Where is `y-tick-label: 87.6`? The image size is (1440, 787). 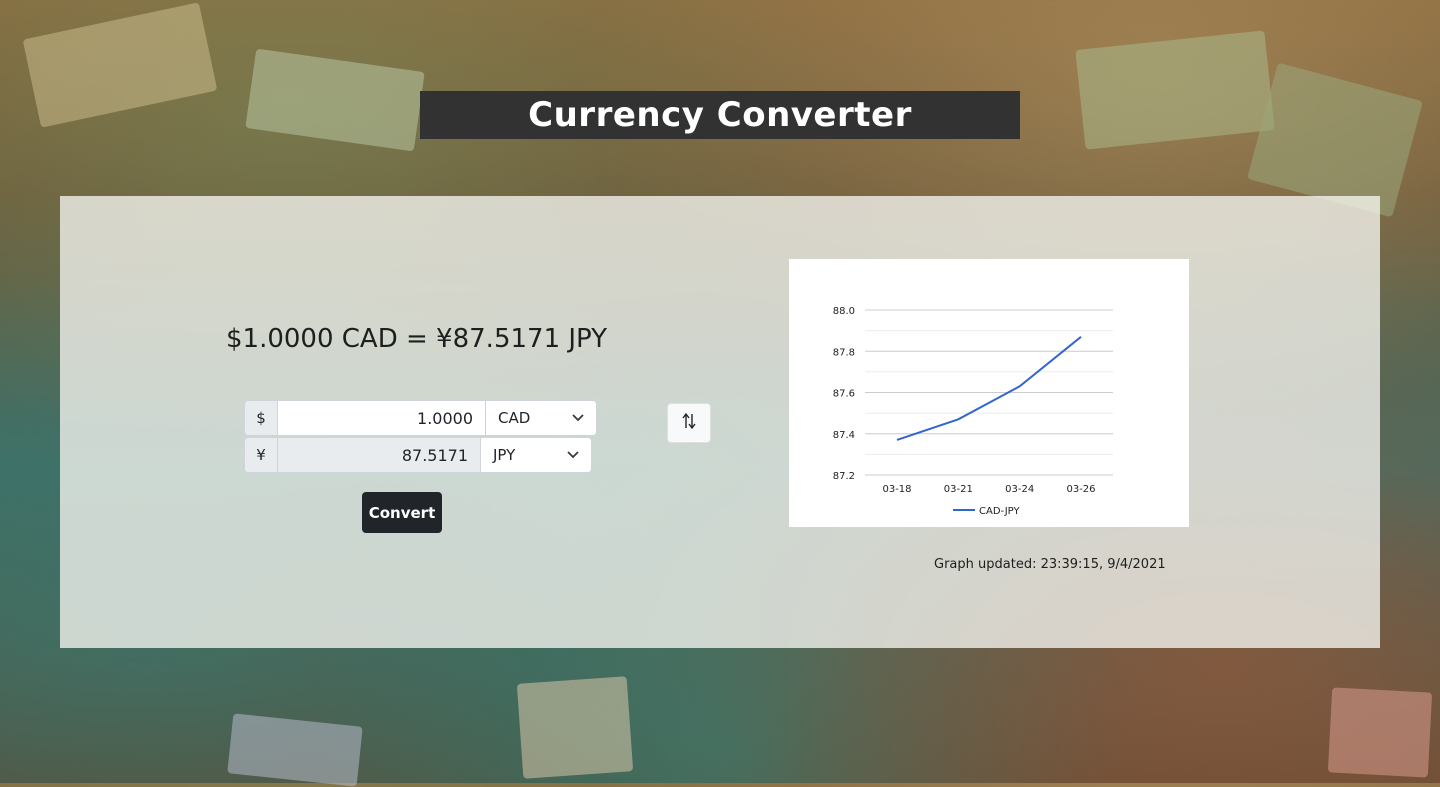 y-tick-label: 87.6 is located at coordinates (844, 394).